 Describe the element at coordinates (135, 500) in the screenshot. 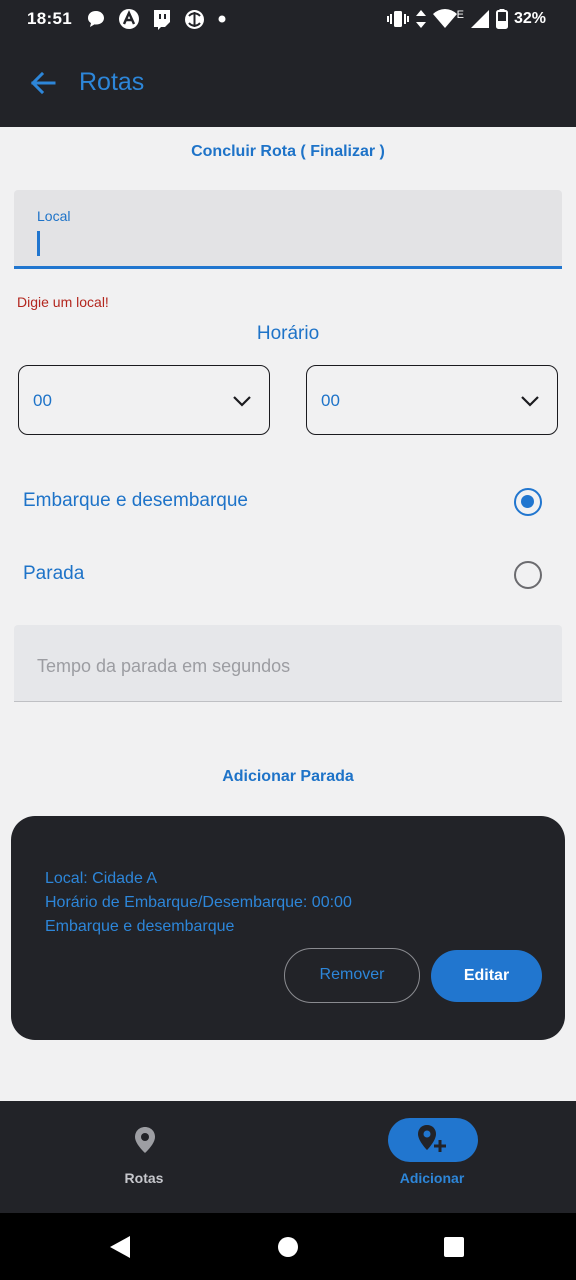

I see `radio-label: Embarque e desembarque` at that location.